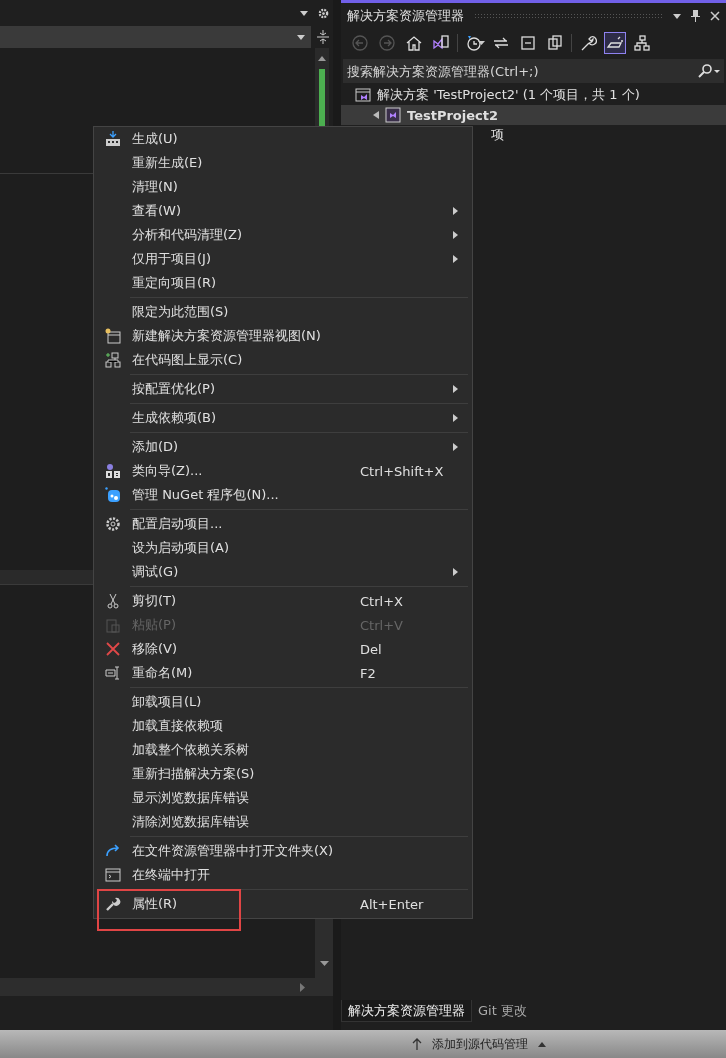 The width and height of the screenshot is (726, 1058). I want to click on project-icon, so click(393, 115).